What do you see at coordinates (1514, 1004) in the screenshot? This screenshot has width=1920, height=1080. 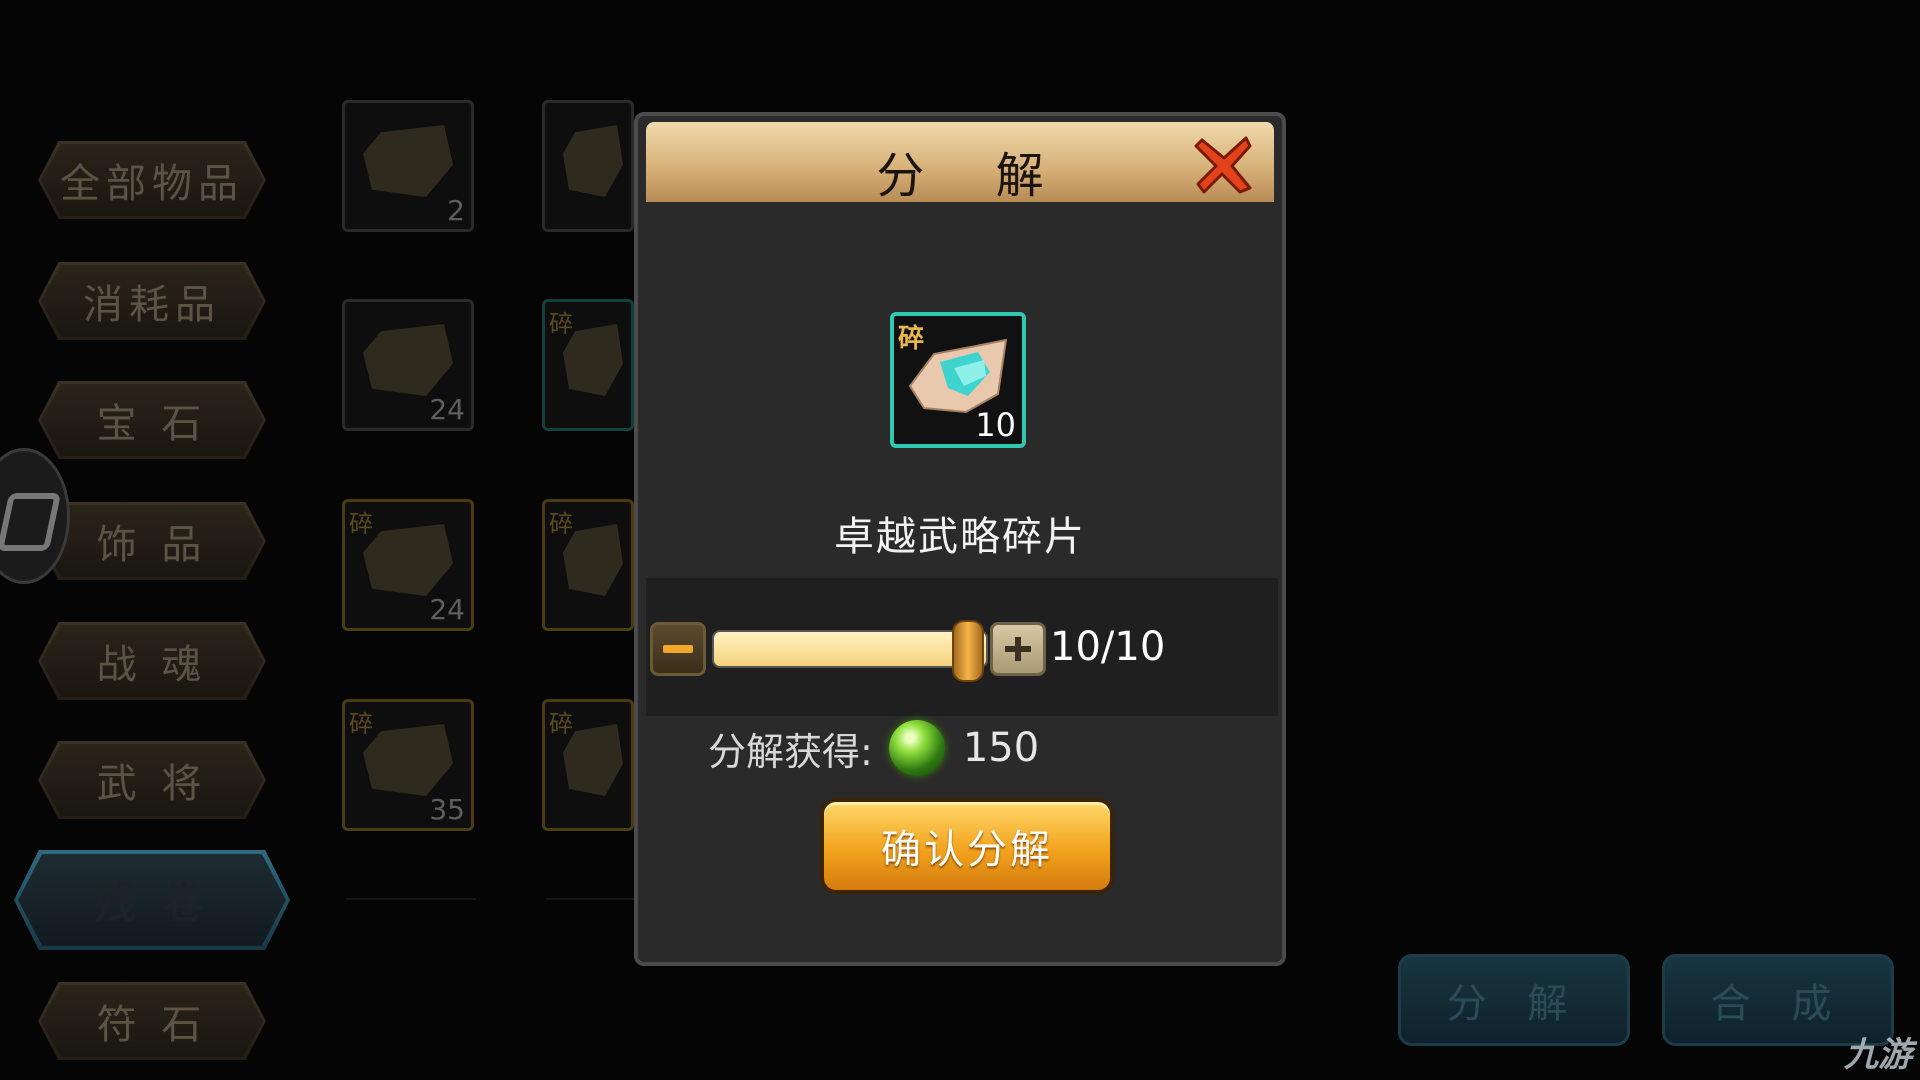 I see `decompose-button-label: 分 解` at bounding box center [1514, 1004].